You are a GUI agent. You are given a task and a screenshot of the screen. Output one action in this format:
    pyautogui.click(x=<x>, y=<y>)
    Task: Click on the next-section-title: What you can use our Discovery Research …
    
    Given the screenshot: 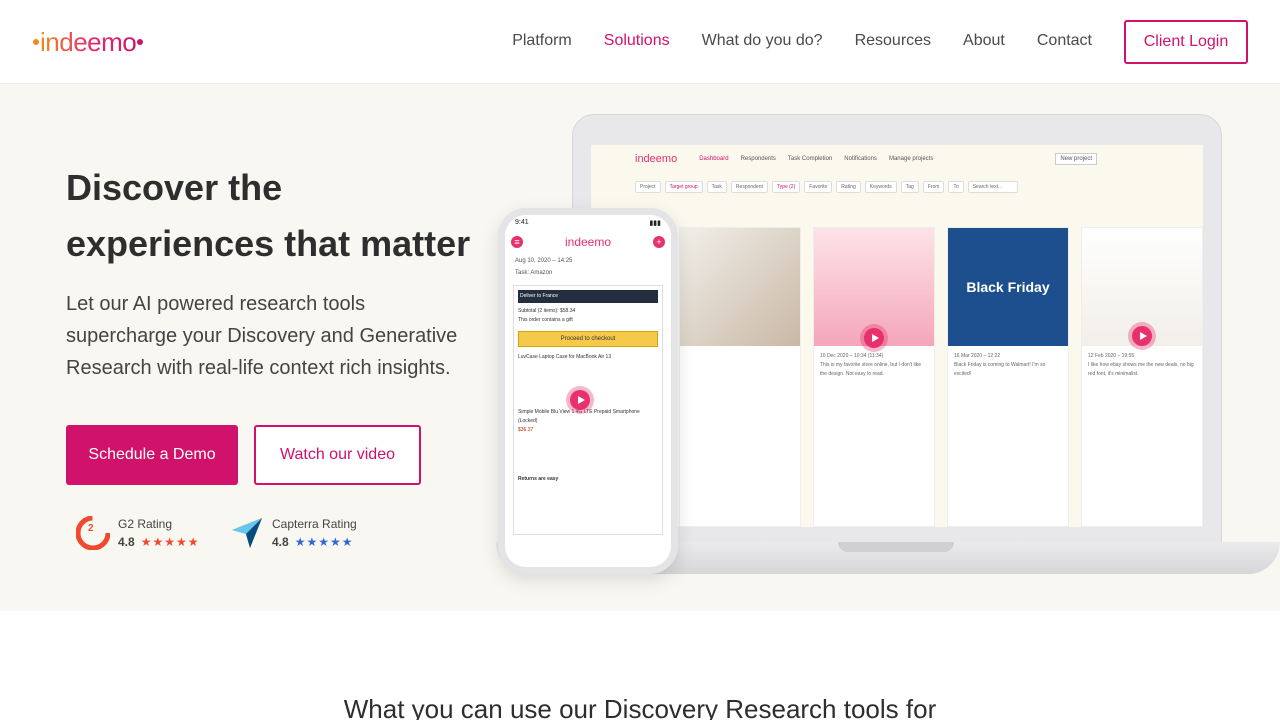 What is the action you would take?
    pyautogui.click(x=640, y=707)
    